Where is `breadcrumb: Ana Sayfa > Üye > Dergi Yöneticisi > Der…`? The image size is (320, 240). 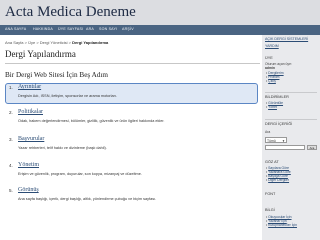 breadcrumb: Ana Sayfa > Üye > Dergi Yöneticisi > Der… is located at coordinates (56, 42).